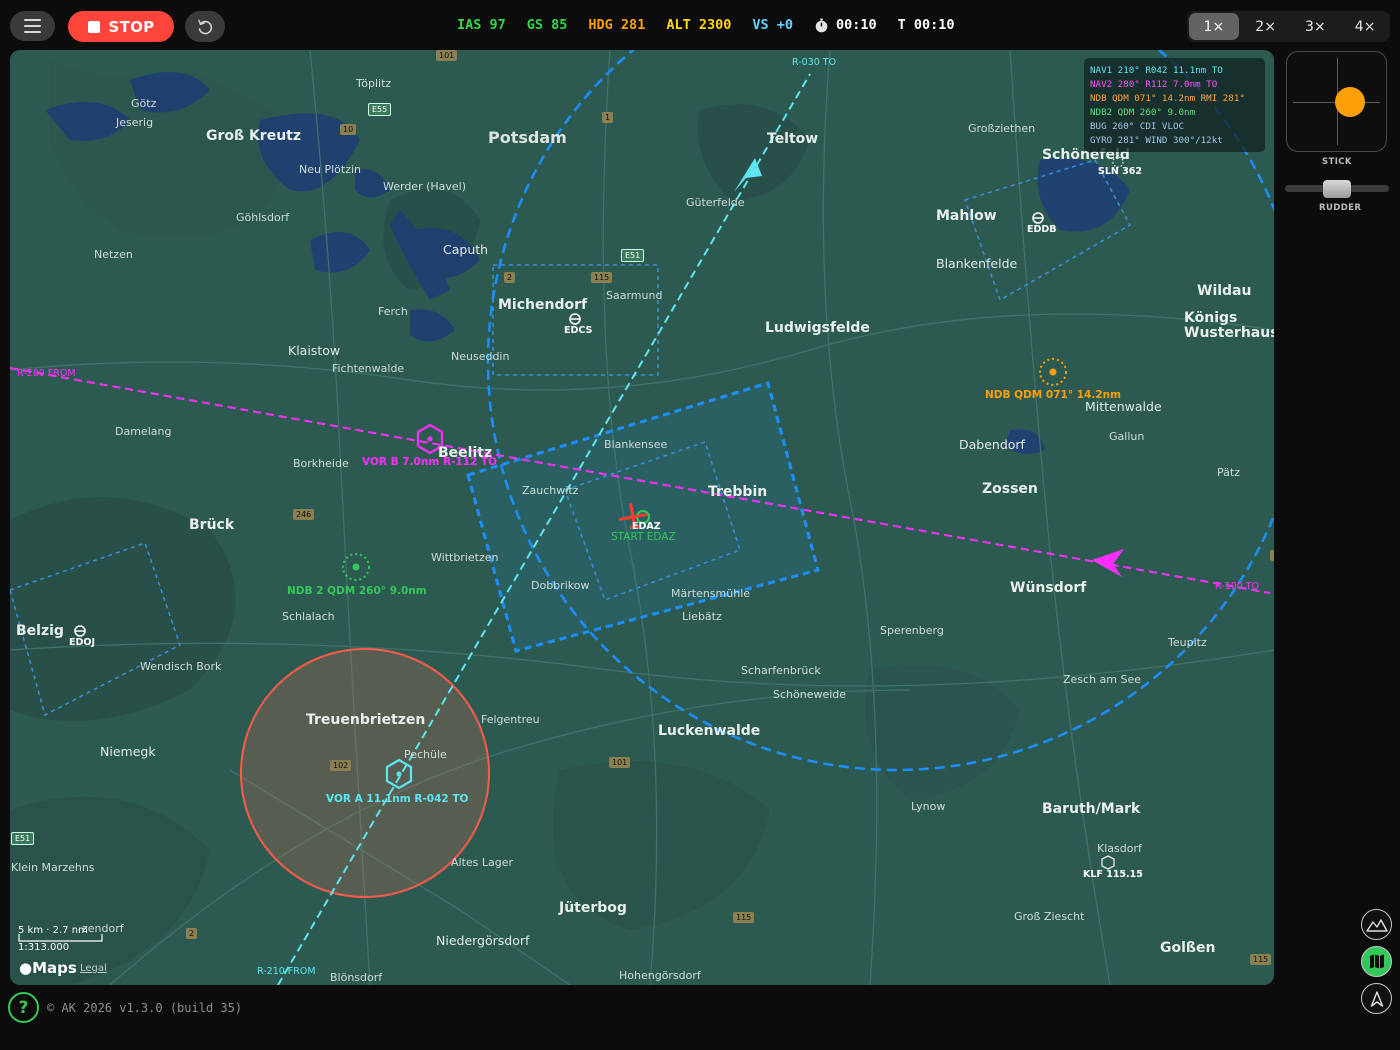  Describe the element at coordinates (593, 908) in the screenshot. I see `map-label-city: Jüterbog` at that location.